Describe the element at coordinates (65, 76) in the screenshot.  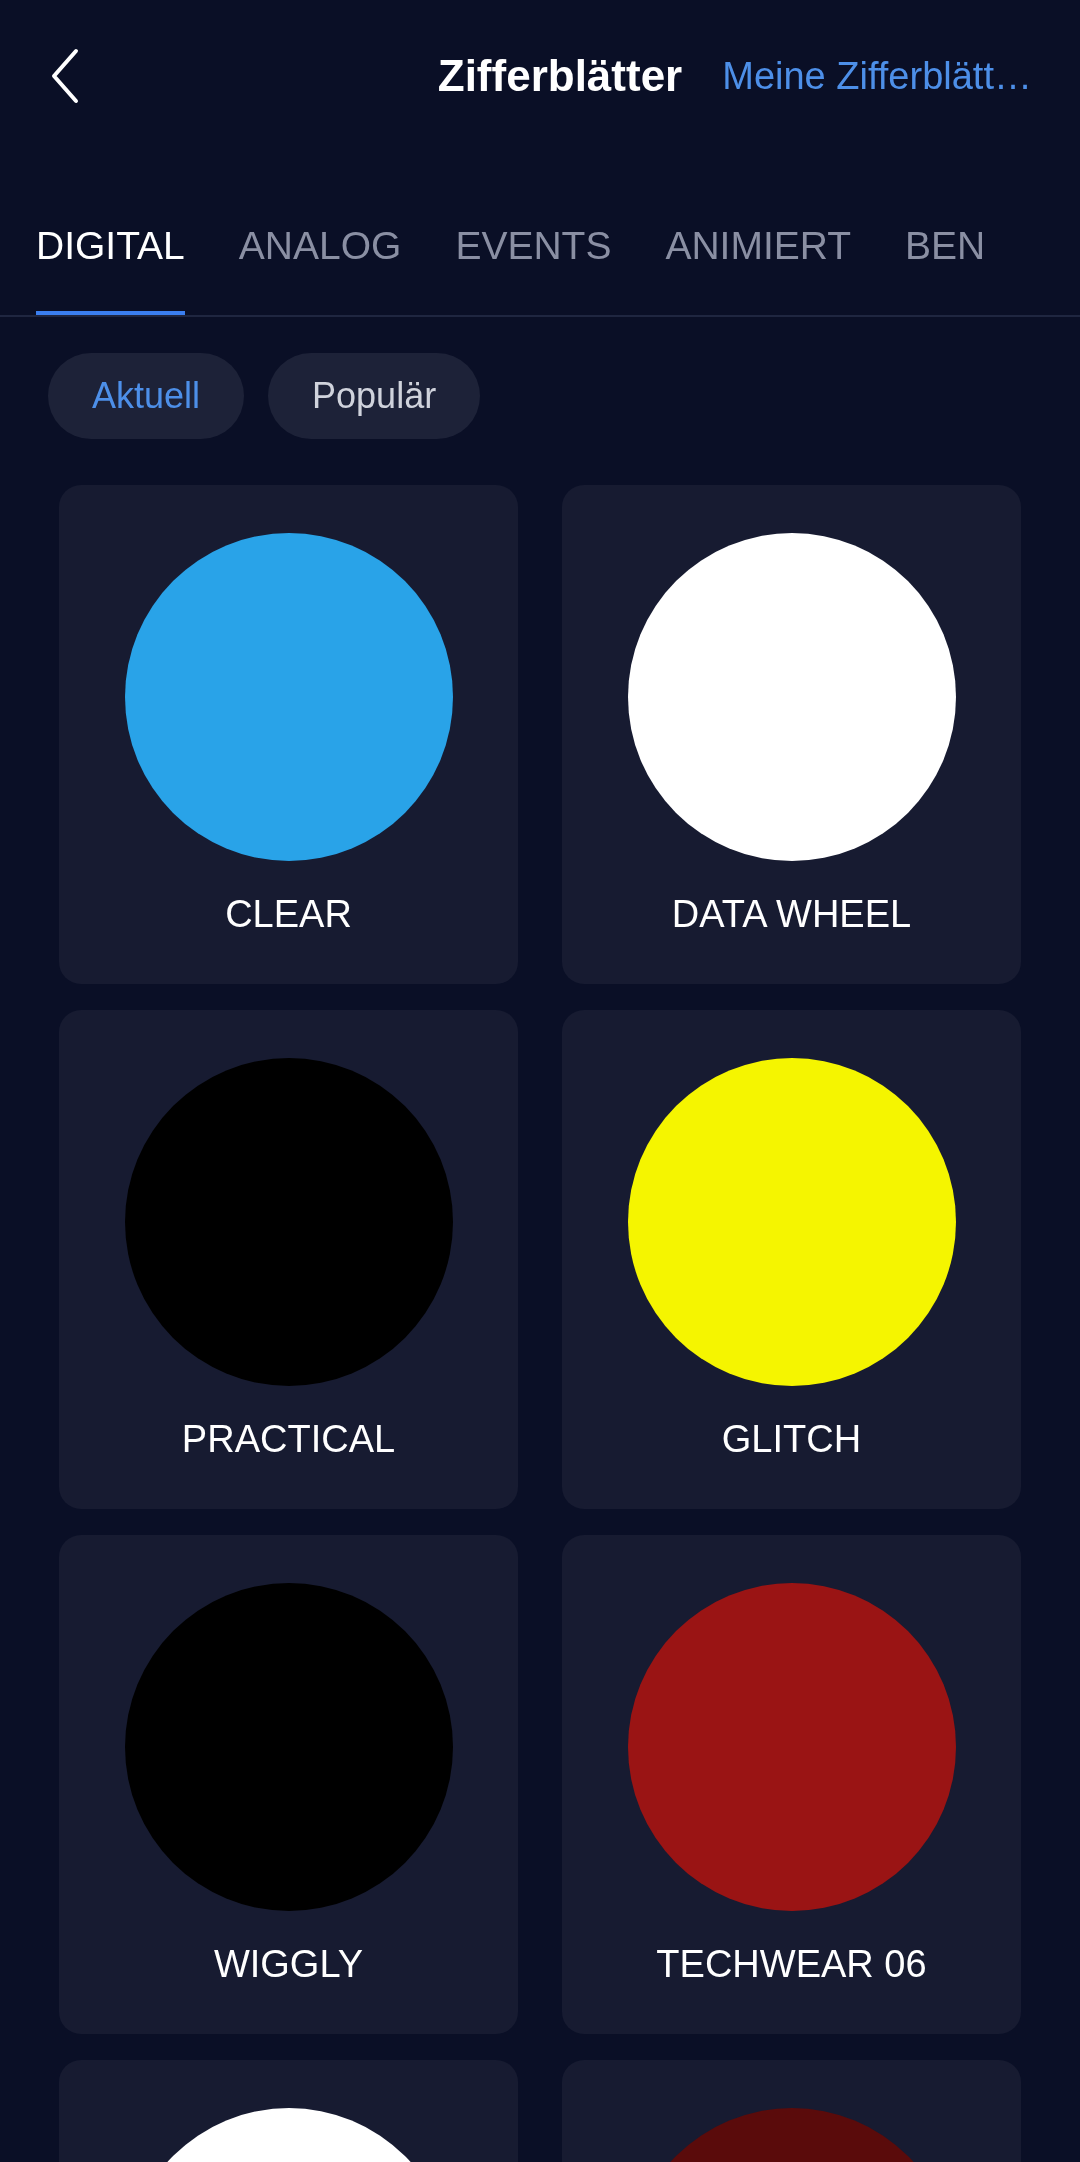
I see `back-icon` at that location.